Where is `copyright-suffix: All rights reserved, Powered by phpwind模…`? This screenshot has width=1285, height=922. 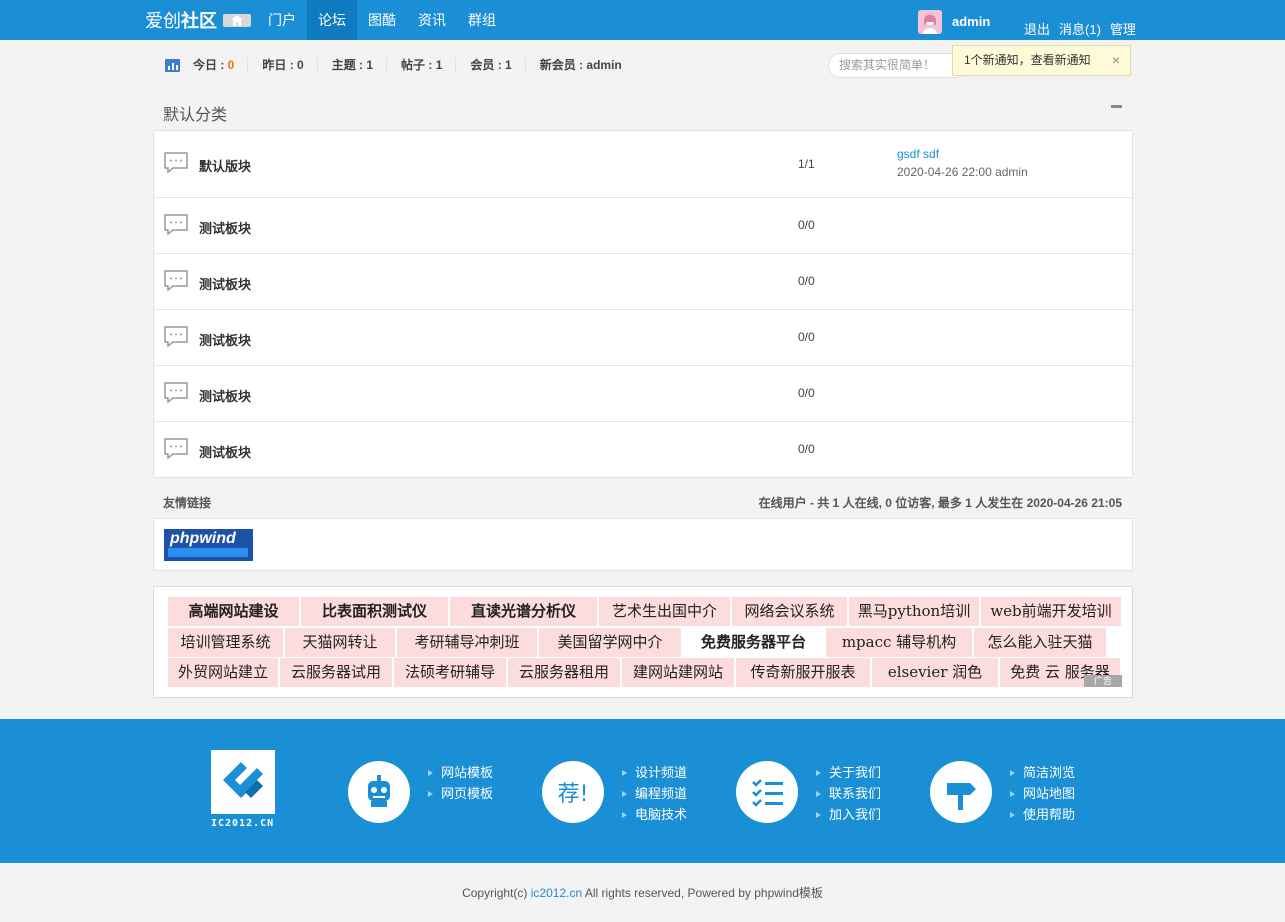
copyright-suffix: All rights reserved, Powered by phpwind模… is located at coordinates (702, 893).